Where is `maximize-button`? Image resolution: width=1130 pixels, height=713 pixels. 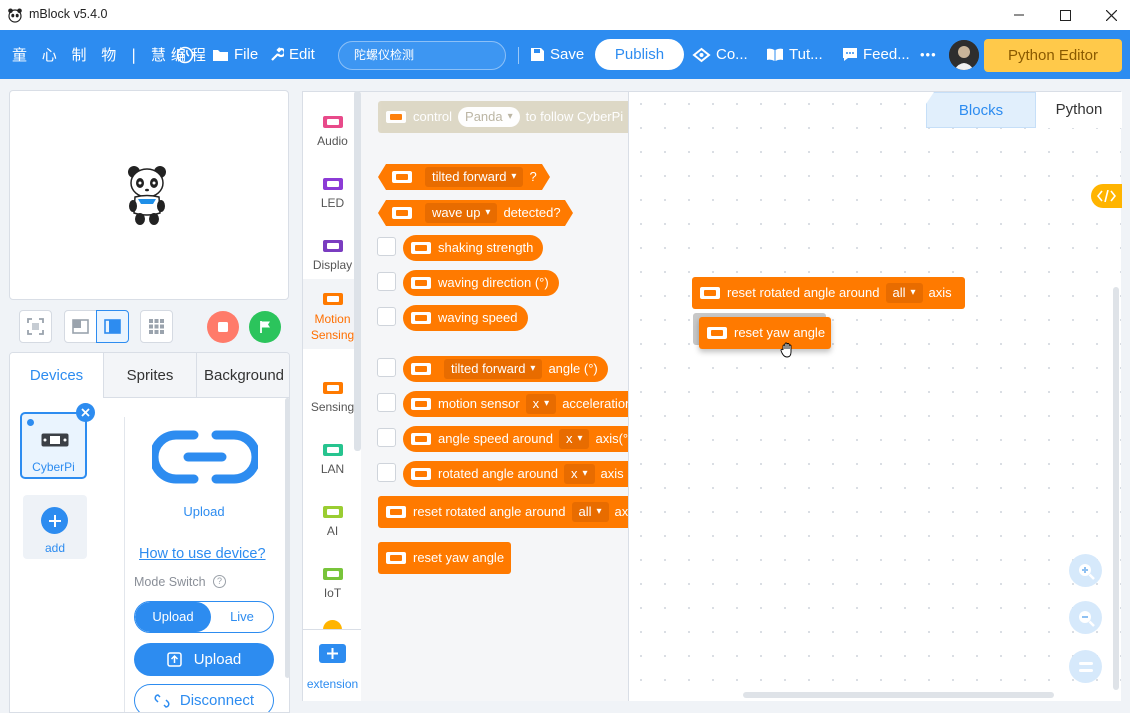 maximize-button is located at coordinates (1065, 15).